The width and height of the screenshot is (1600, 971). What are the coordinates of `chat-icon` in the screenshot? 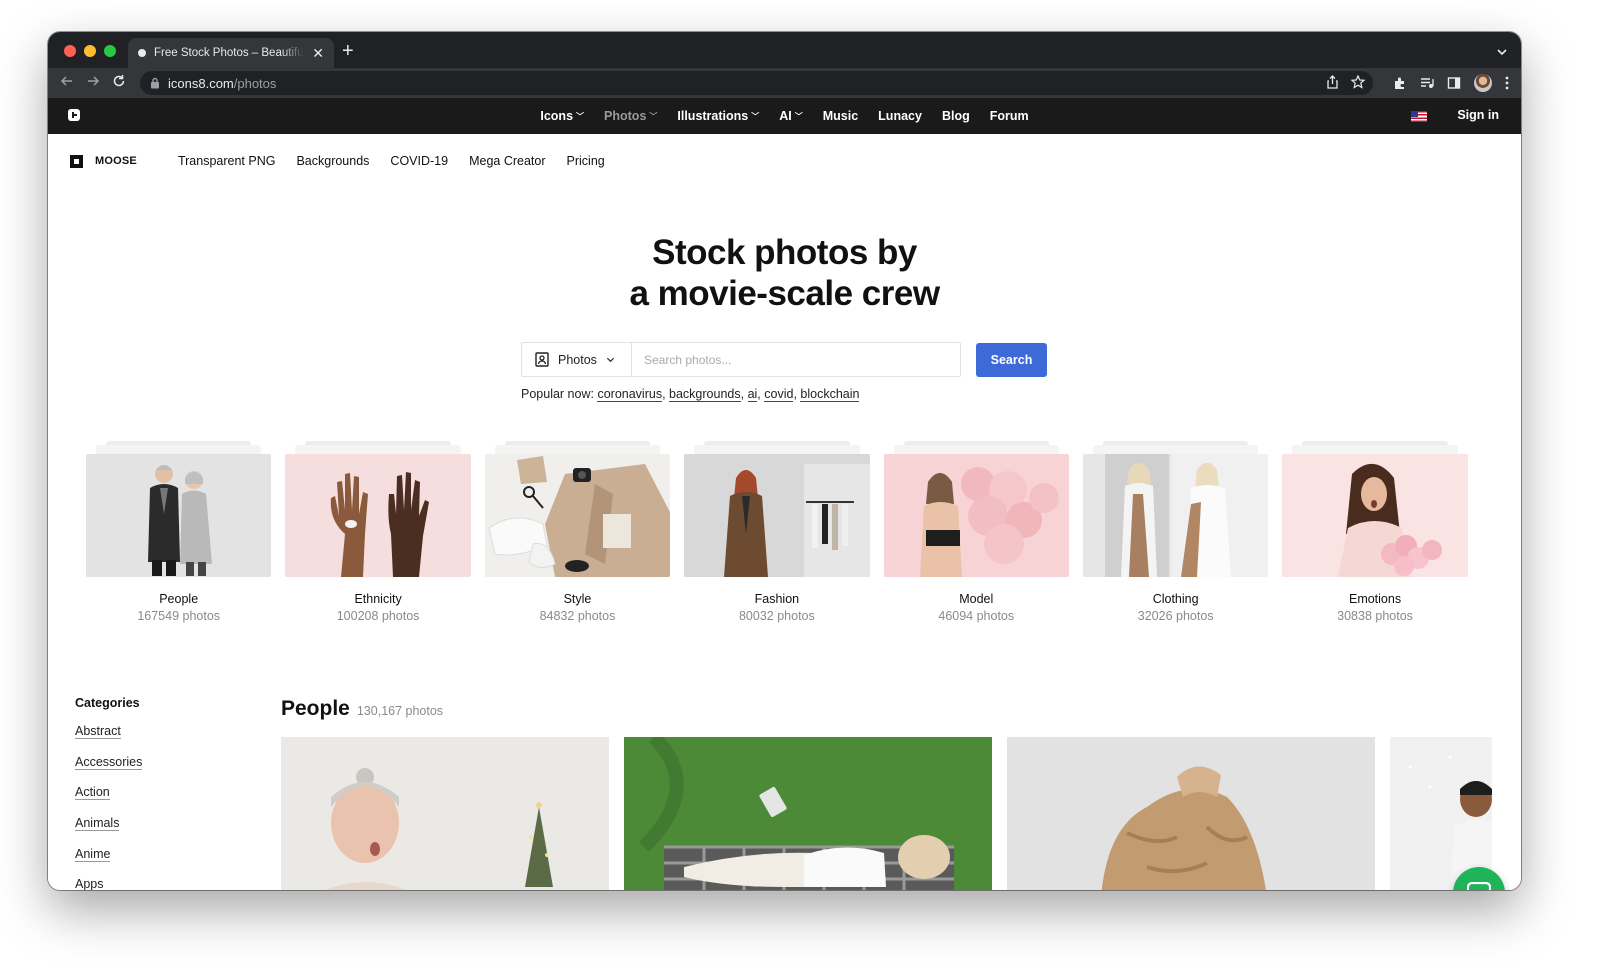 It's located at (1479, 886).